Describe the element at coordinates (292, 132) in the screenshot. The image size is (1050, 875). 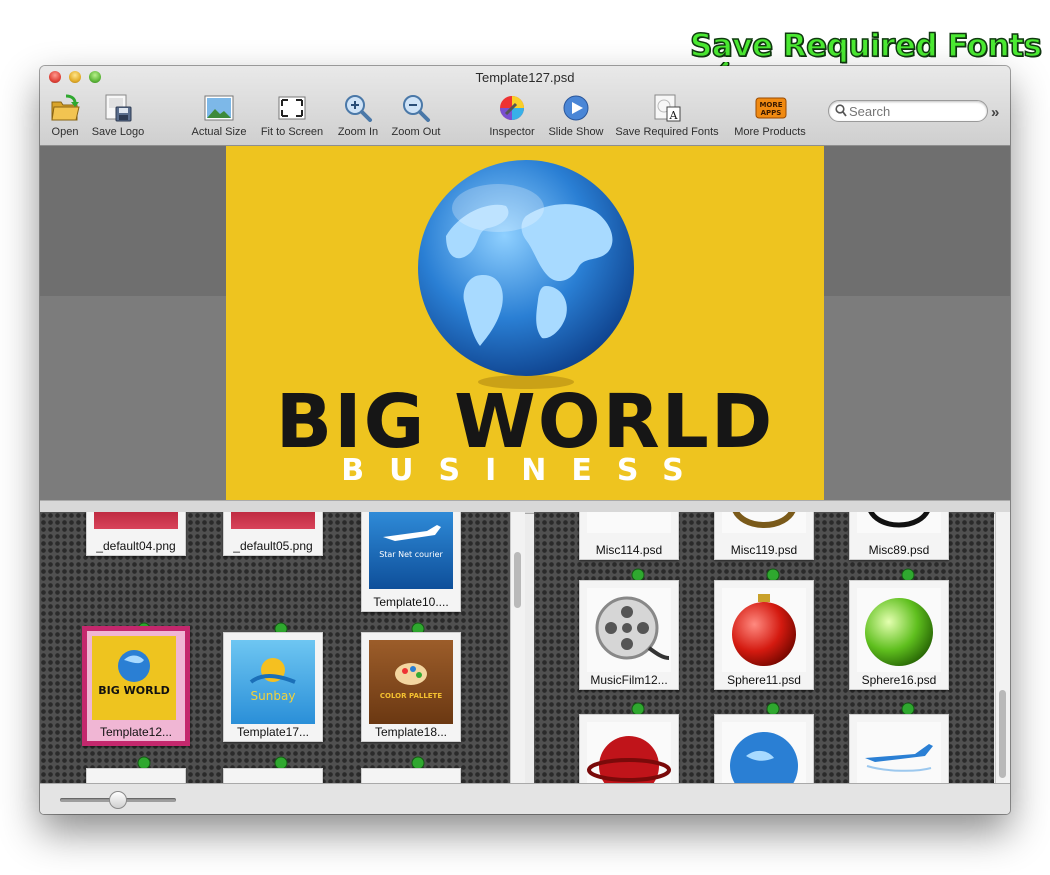
I see `fit-to-screen-label: Fit to Screen` at that location.